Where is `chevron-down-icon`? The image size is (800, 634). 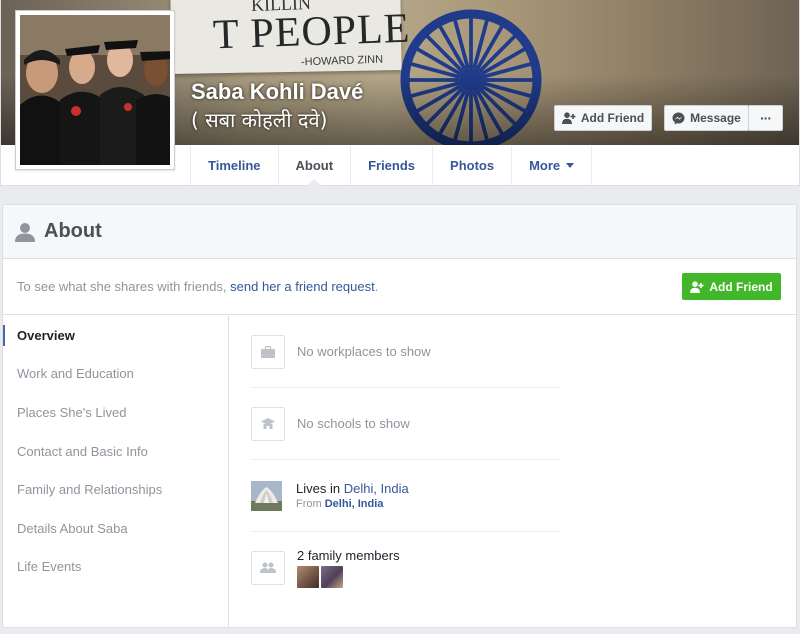
chevron-down-icon is located at coordinates (570, 165).